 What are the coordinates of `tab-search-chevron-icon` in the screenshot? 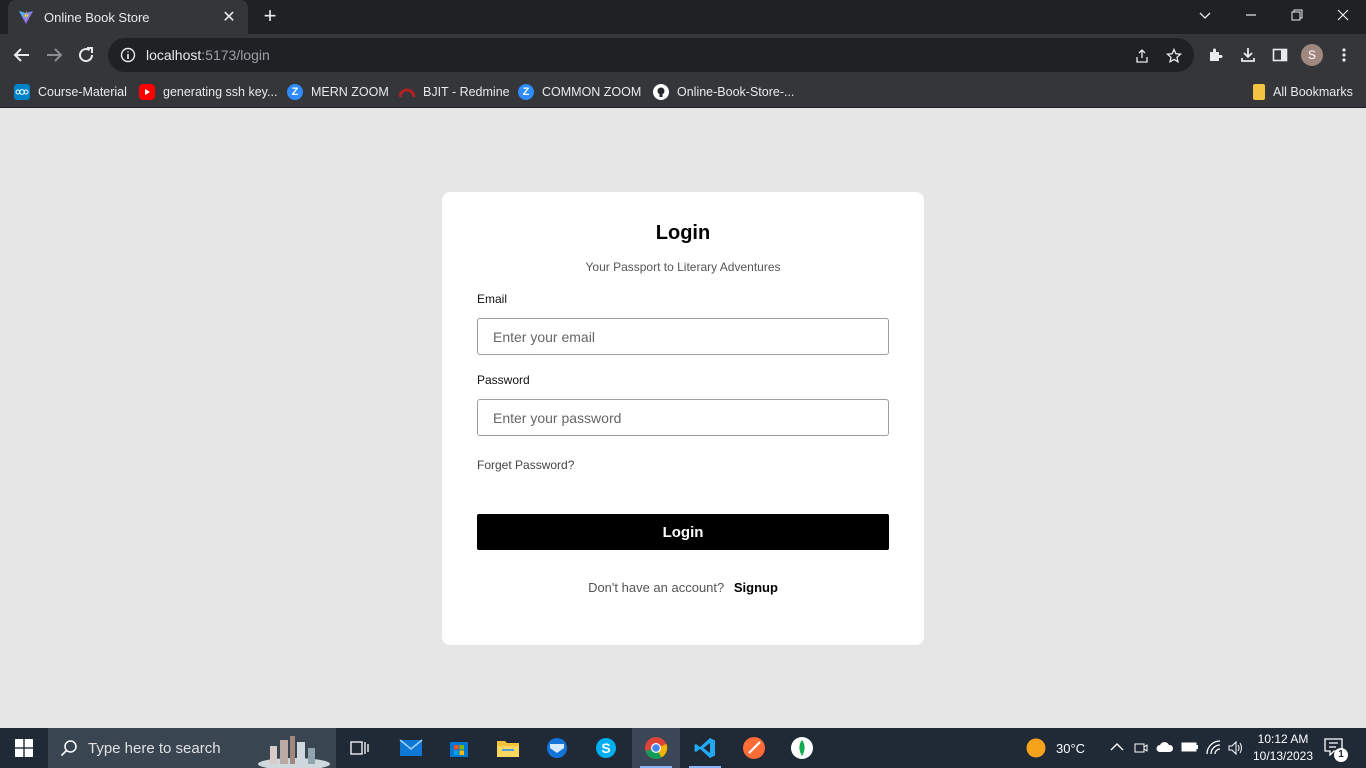 It's located at (1205, 15).